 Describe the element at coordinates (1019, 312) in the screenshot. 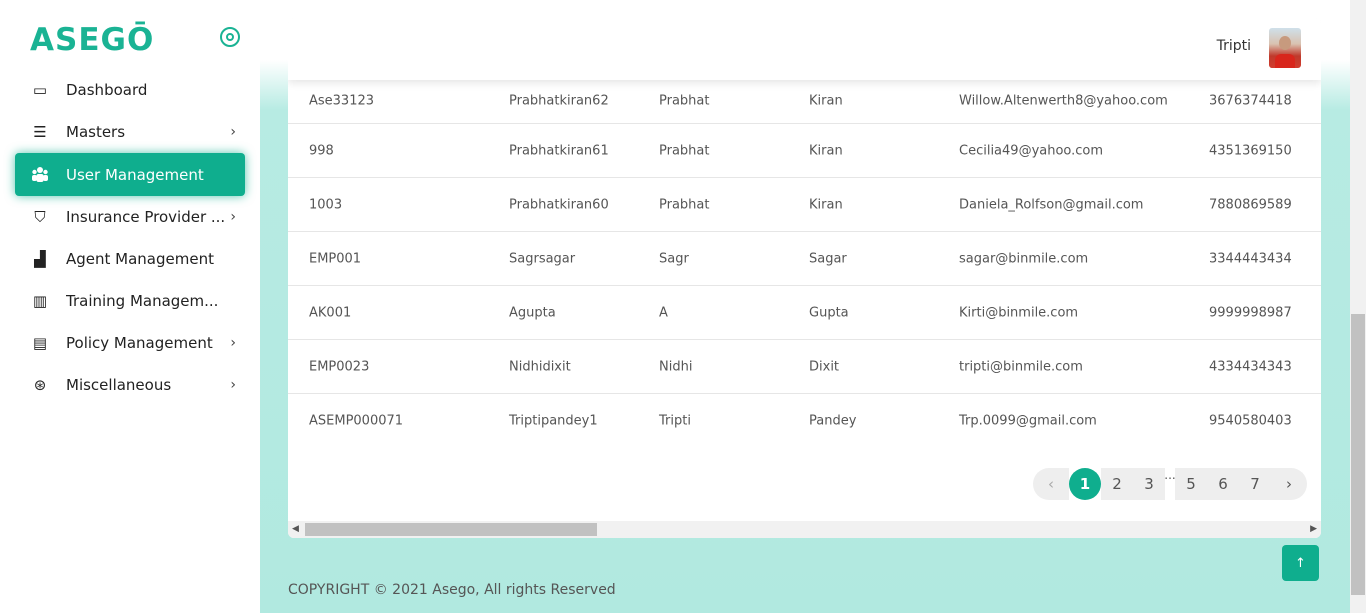

I see `email-cell: Kirti@binmile.com` at that location.